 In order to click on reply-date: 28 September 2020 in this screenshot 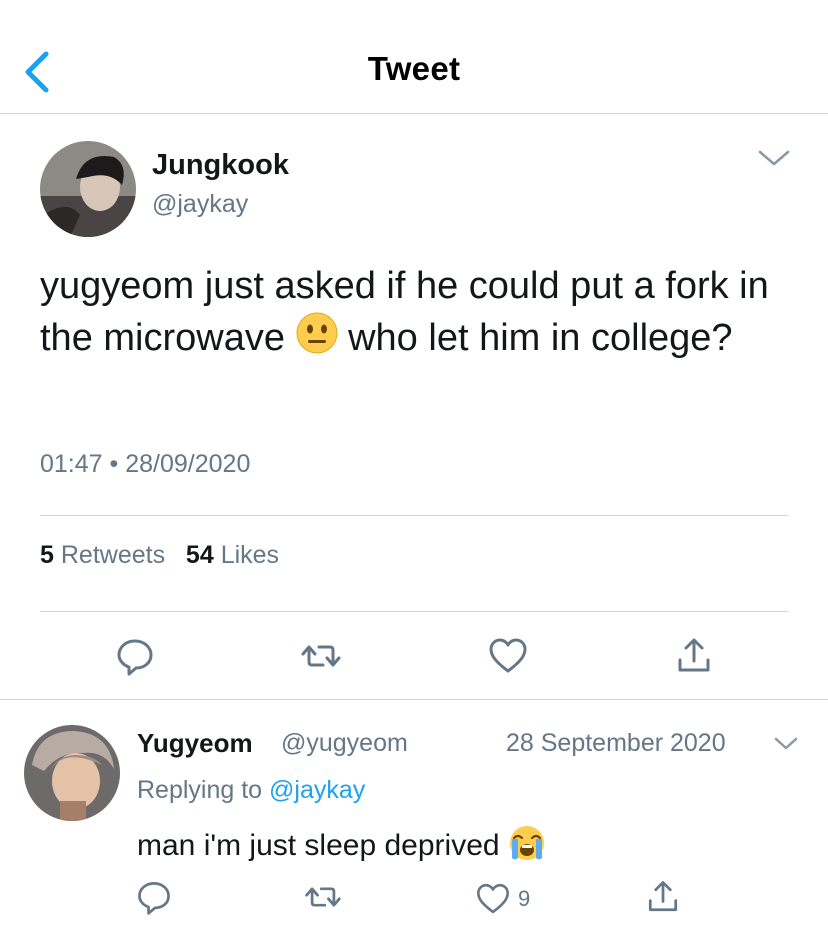, I will do `click(616, 743)`.